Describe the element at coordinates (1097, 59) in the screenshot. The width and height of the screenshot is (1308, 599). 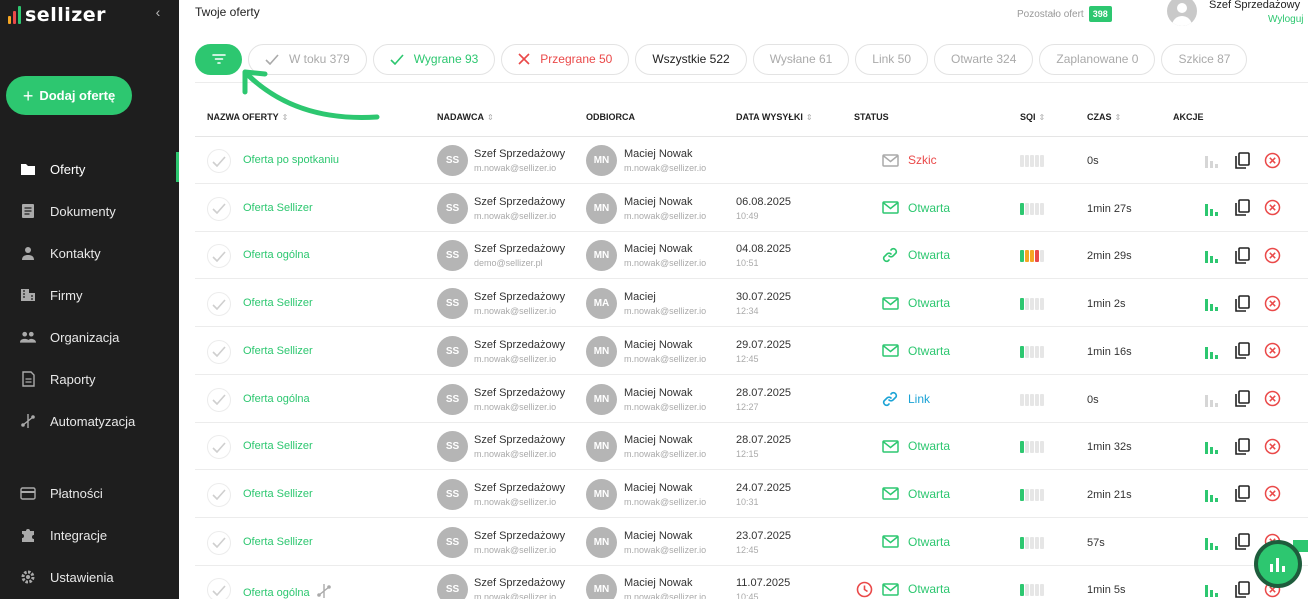
I see `filter-chip: Zaplanowane 0` at that location.